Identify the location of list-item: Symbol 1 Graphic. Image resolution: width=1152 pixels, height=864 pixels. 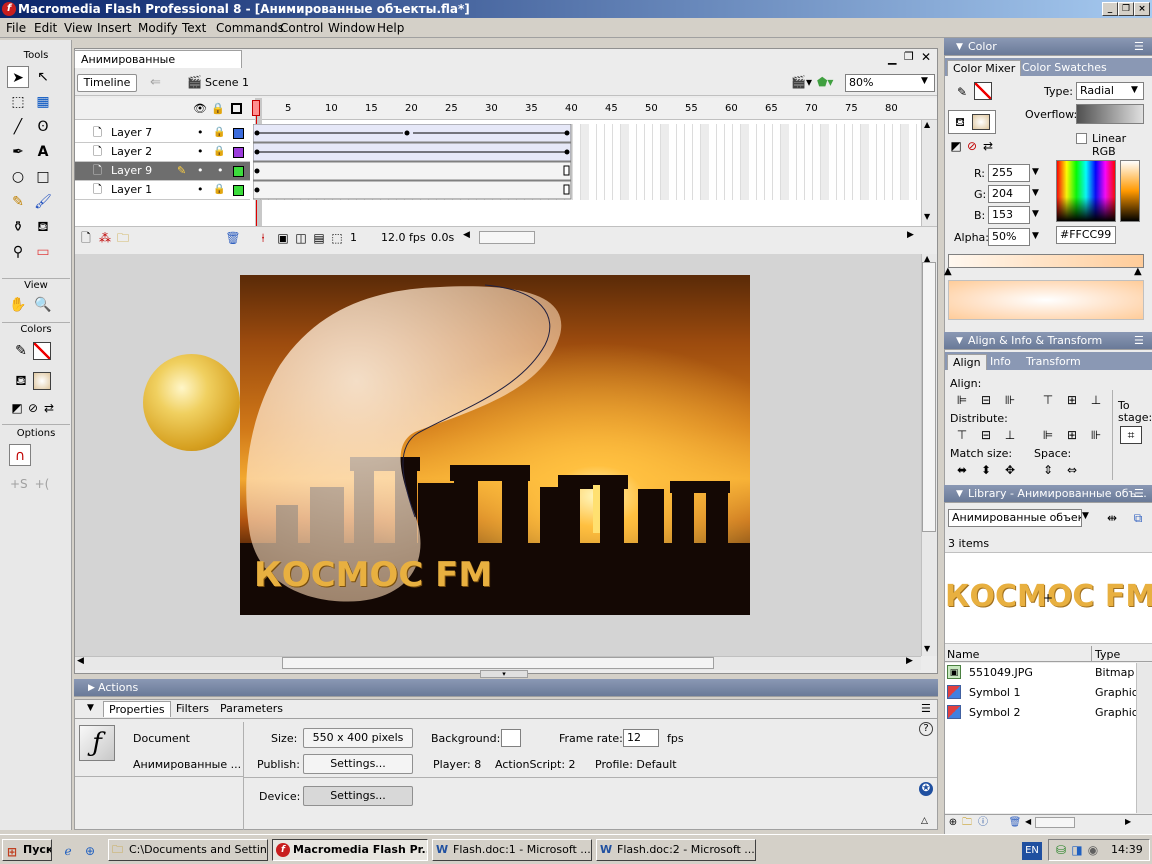
(1040, 693).